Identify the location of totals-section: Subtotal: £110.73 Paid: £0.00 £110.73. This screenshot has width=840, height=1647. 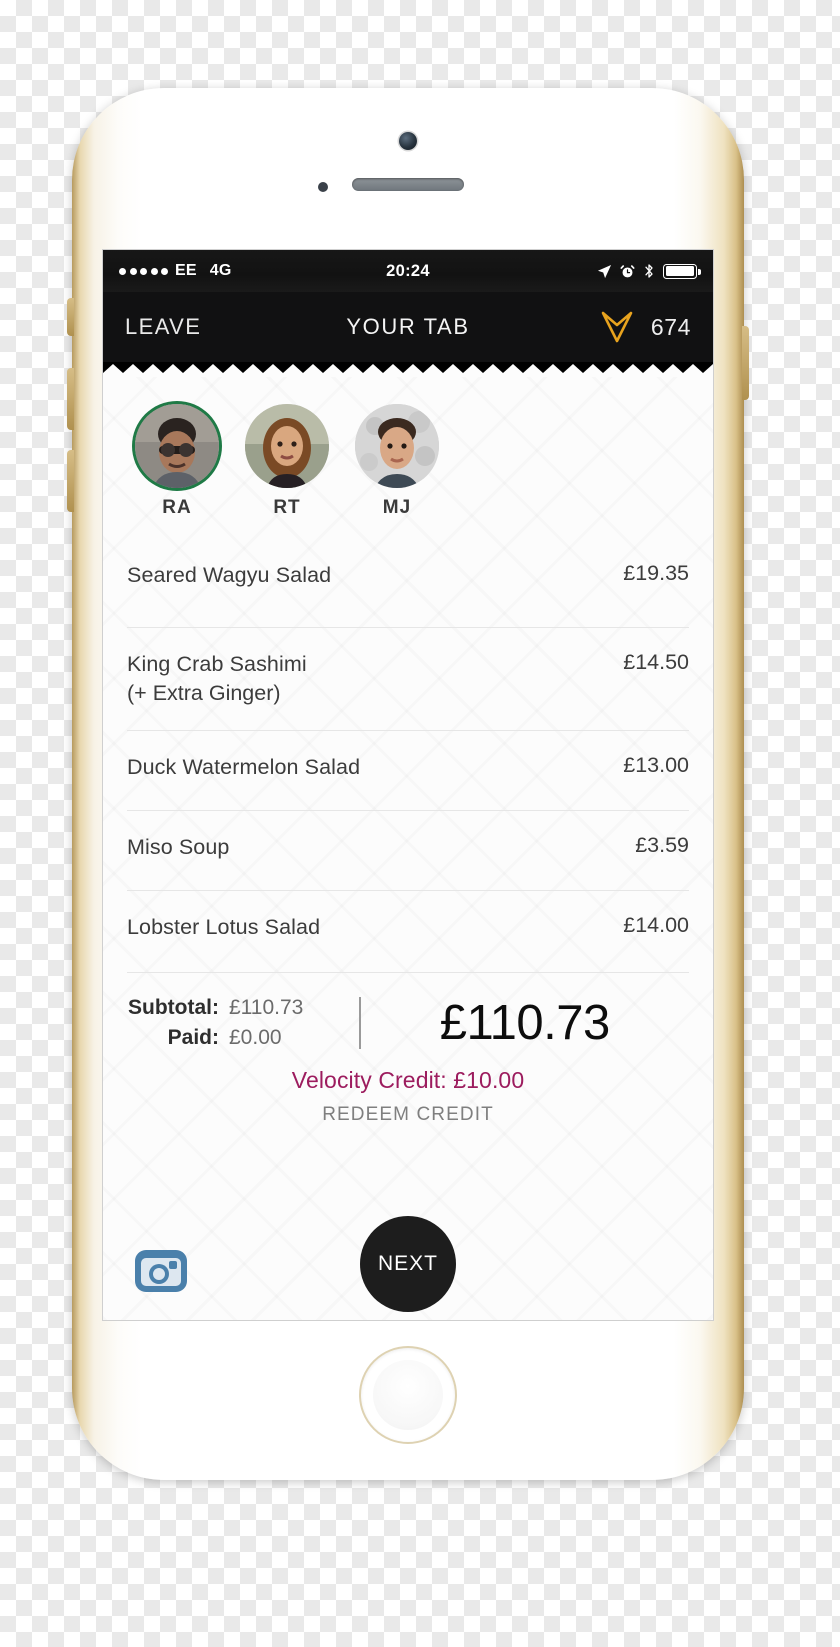
(408, 1015).